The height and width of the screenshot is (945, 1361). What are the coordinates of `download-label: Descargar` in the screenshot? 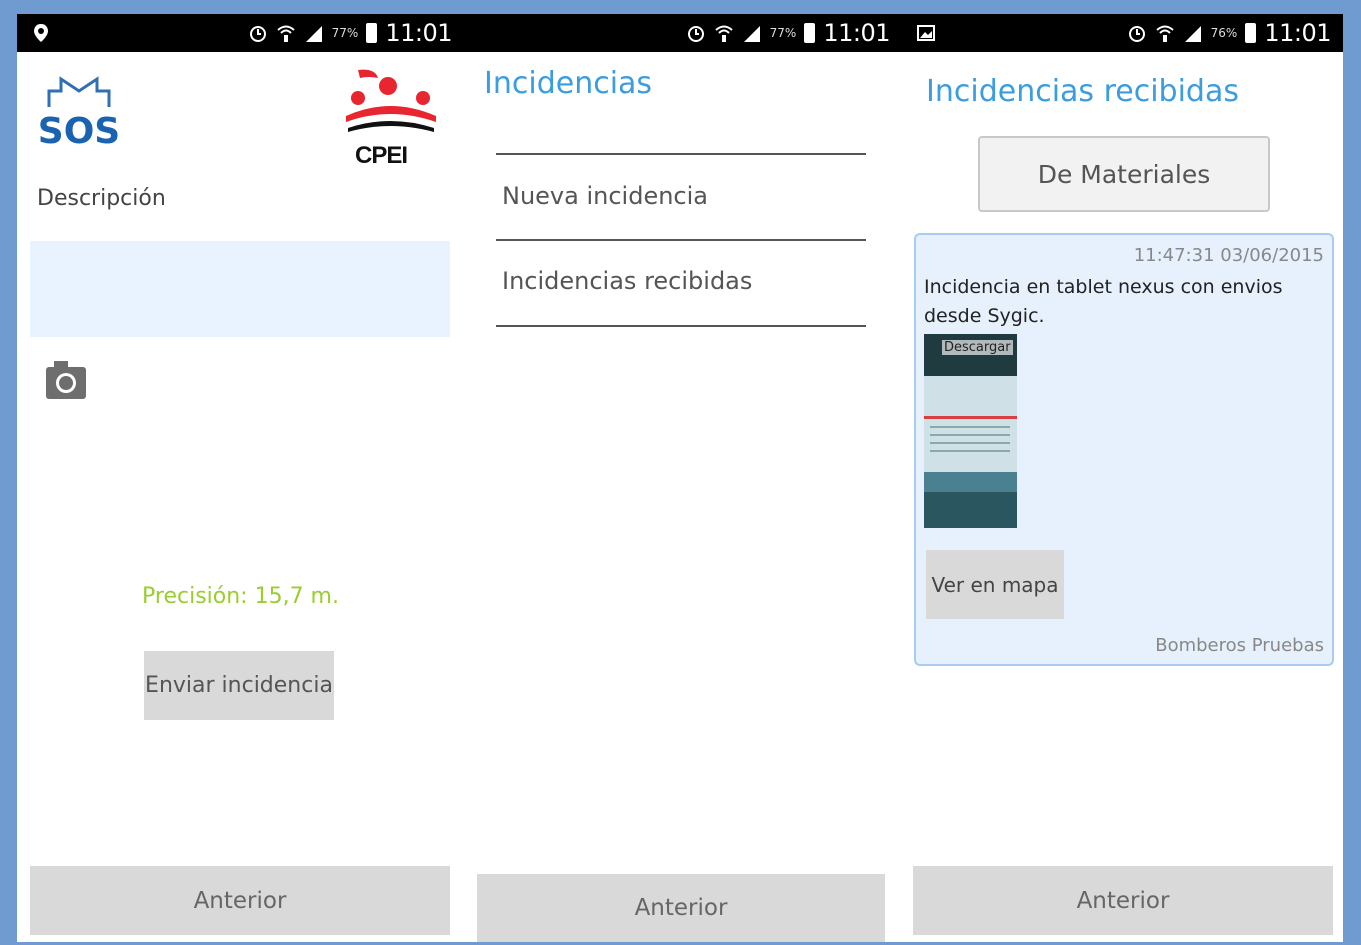 It's located at (977, 347).